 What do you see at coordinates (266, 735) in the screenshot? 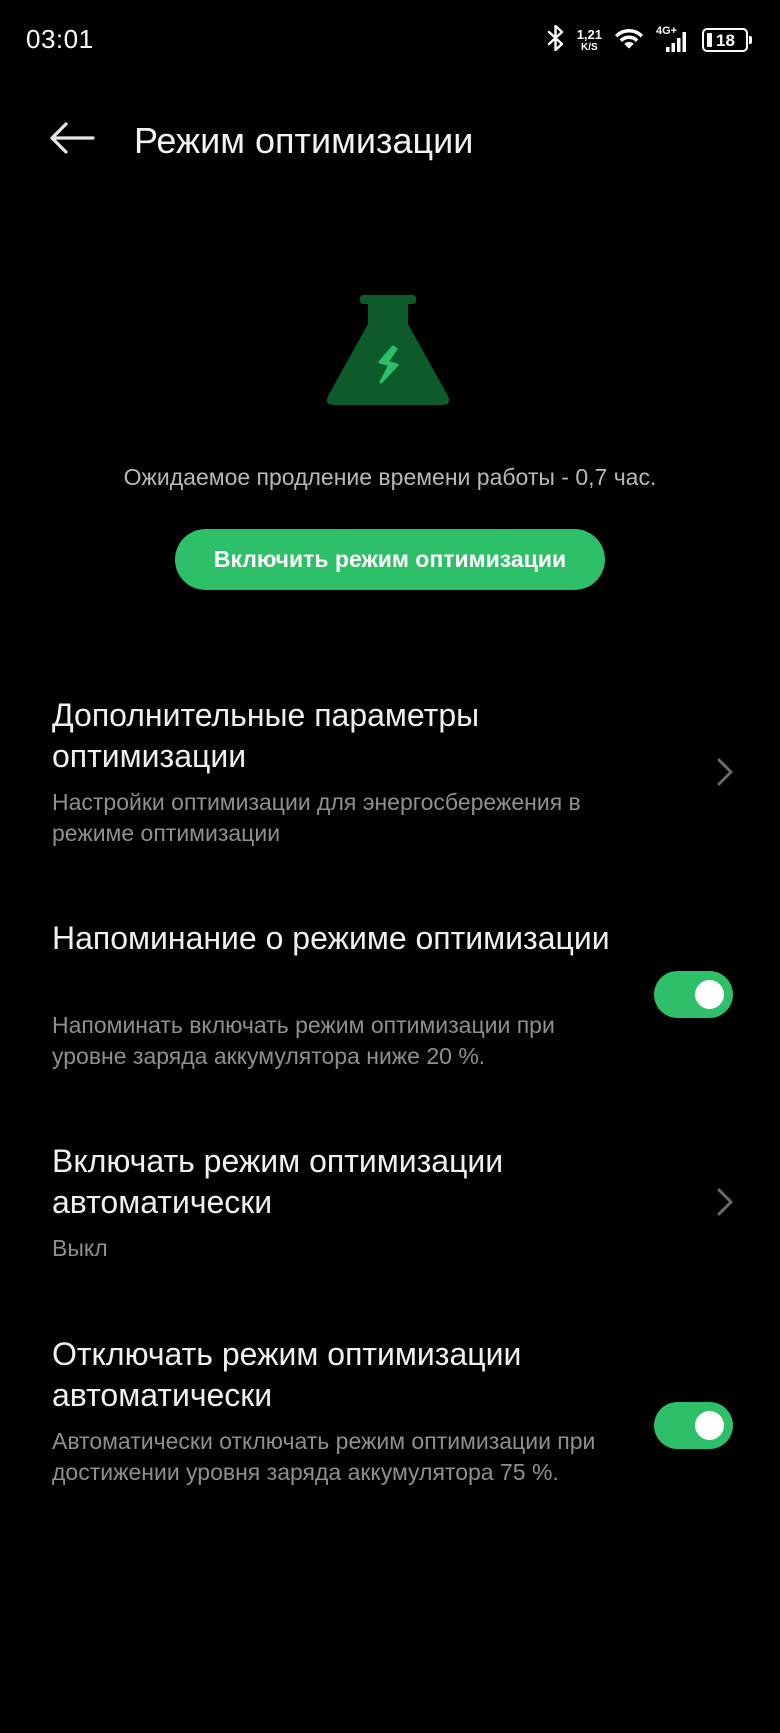
I see `setting-title: Дополнительные параметры оптимизации` at bounding box center [266, 735].